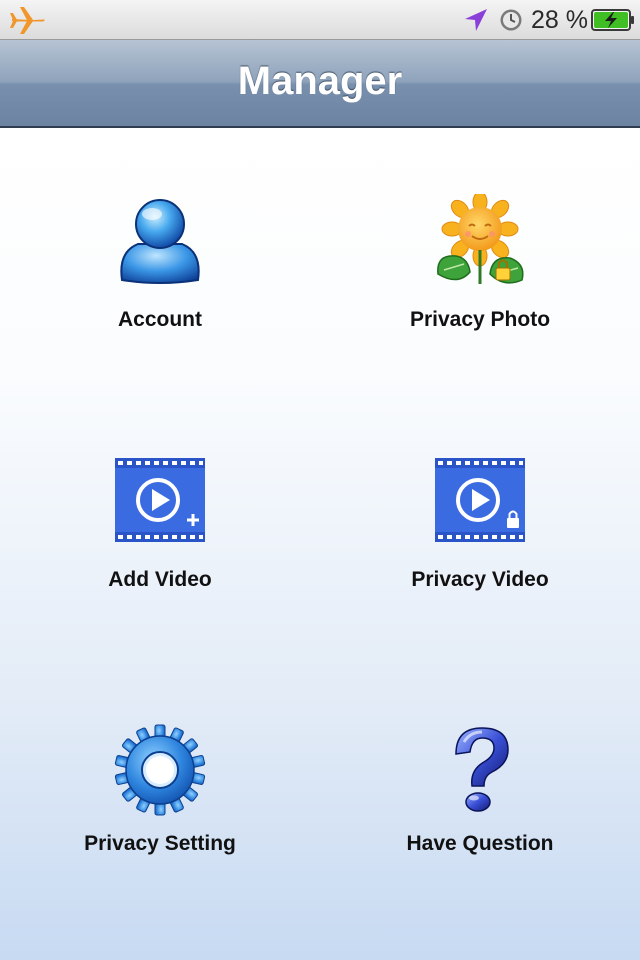  What do you see at coordinates (612, 20) in the screenshot?
I see `battery-charging-icon` at bounding box center [612, 20].